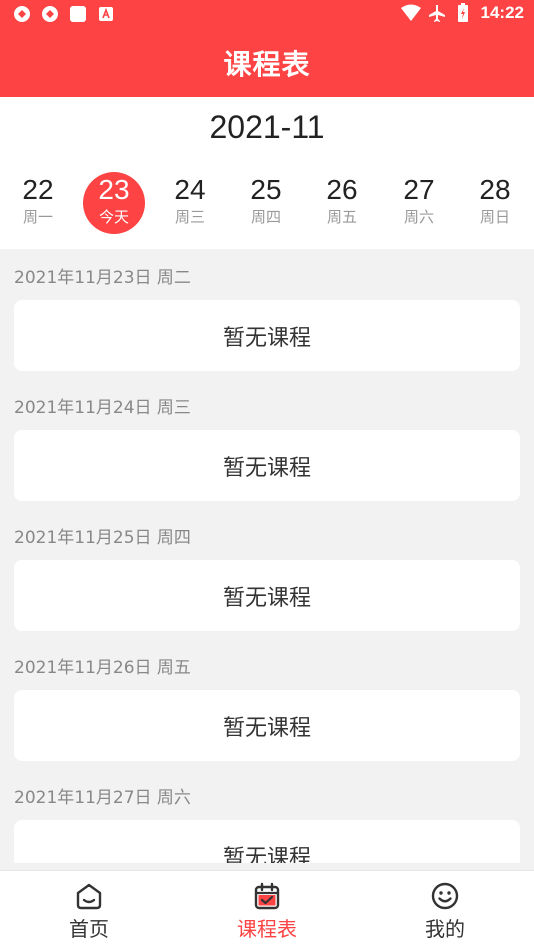  What do you see at coordinates (437, 13) in the screenshot?
I see `airplane-icon` at bounding box center [437, 13].